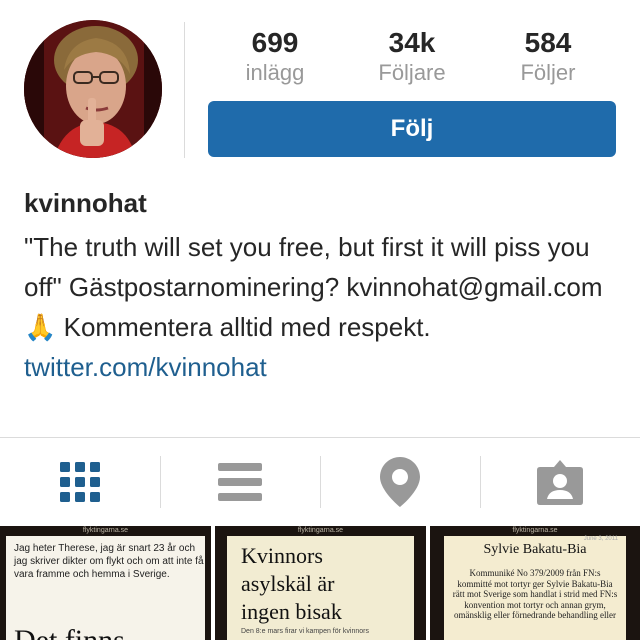 This screenshot has width=640, height=640. I want to click on avatar-image, so click(93, 89).